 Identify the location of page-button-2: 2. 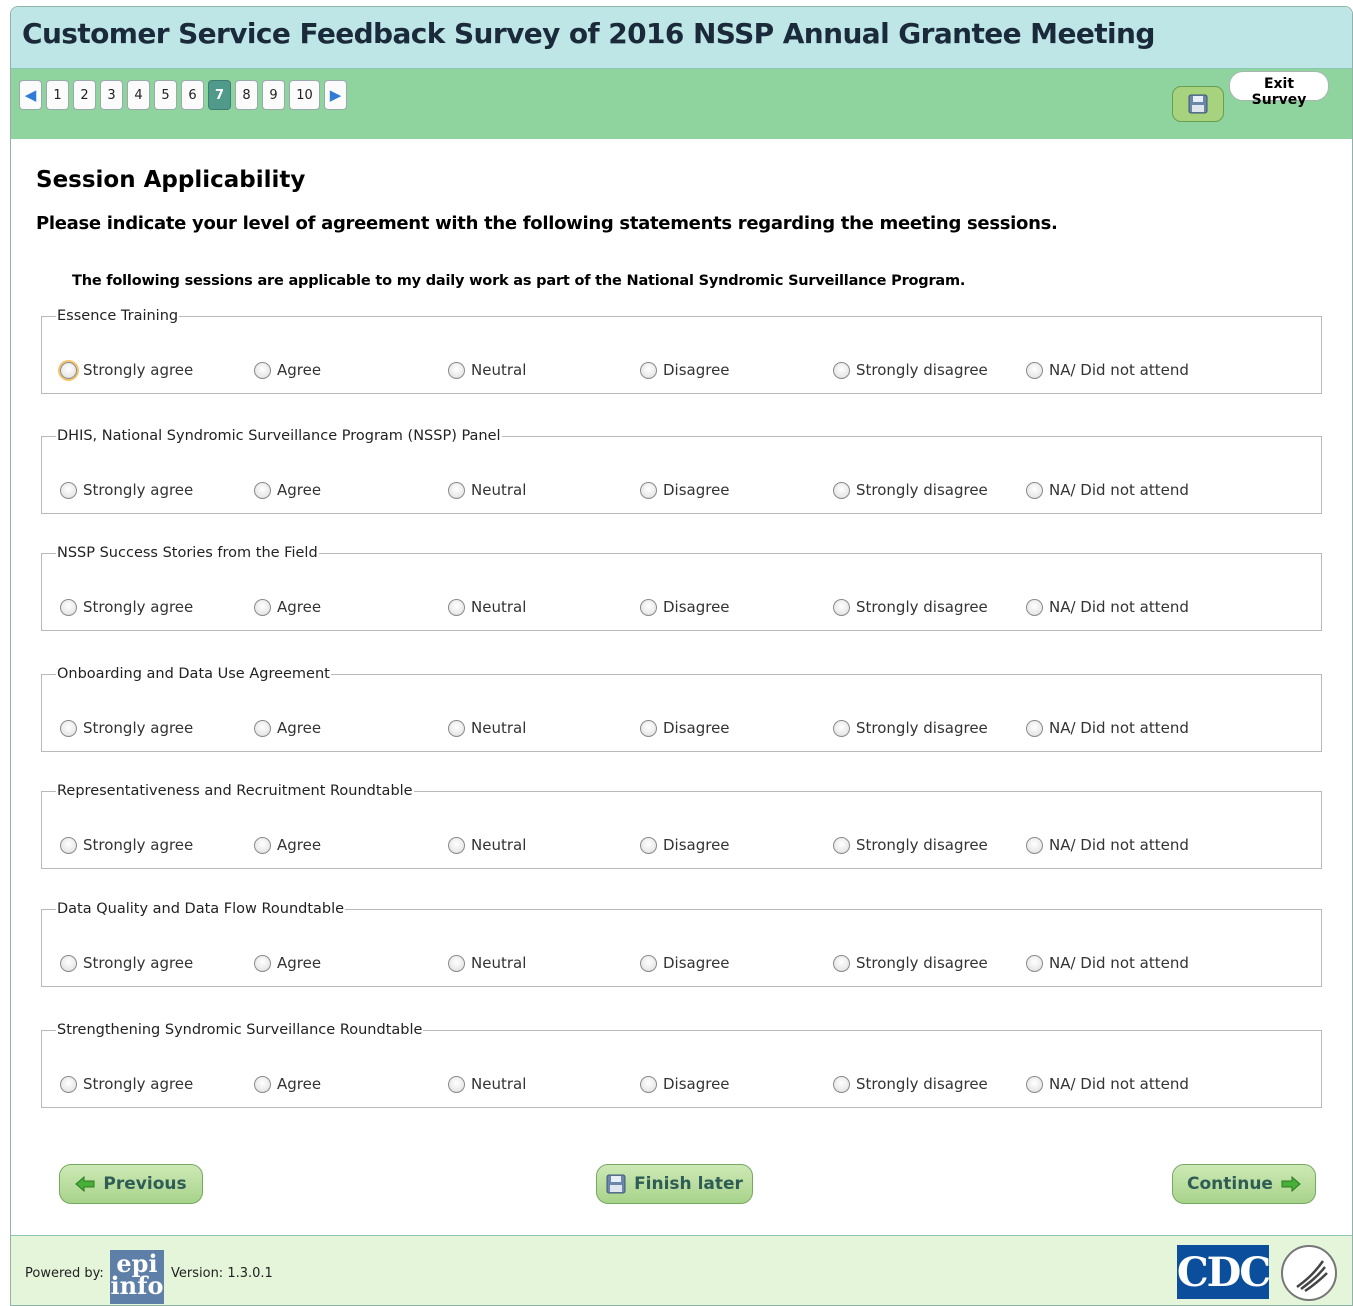
(84, 95).